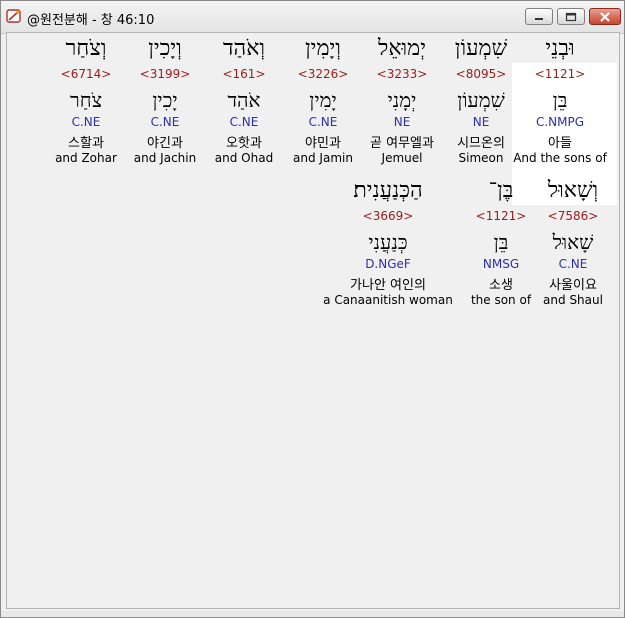  I want to click on hebrew-word: וּבְנֵי, so click(560, 48).